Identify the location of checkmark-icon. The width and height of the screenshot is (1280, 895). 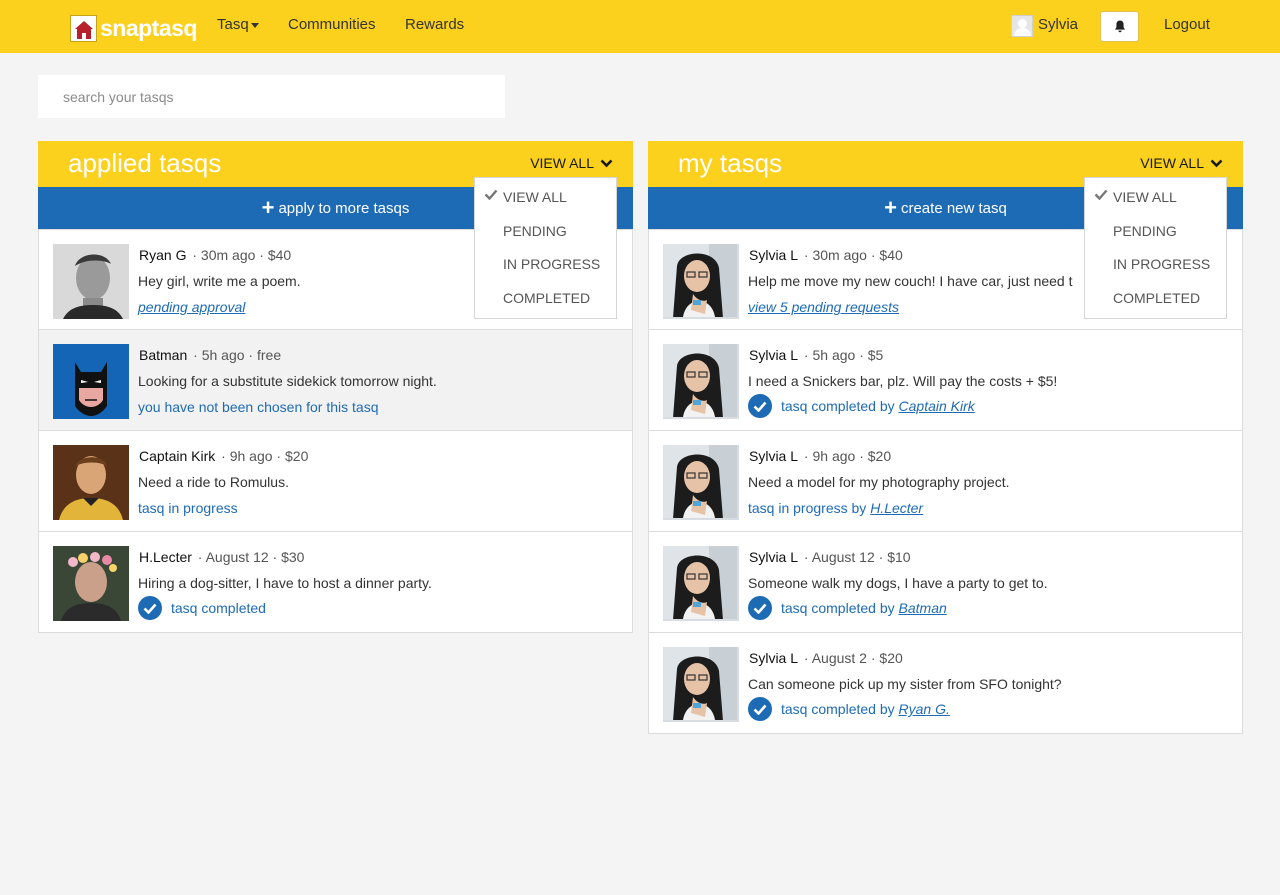
(1101, 194).